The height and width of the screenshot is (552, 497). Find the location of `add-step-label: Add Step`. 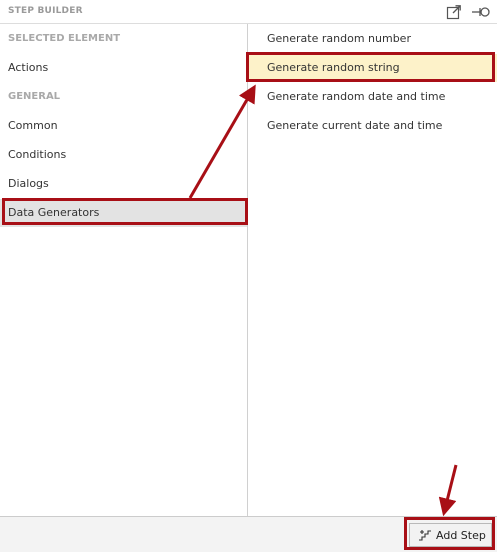

add-step-label: Add Step is located at coordinates (461, 535).